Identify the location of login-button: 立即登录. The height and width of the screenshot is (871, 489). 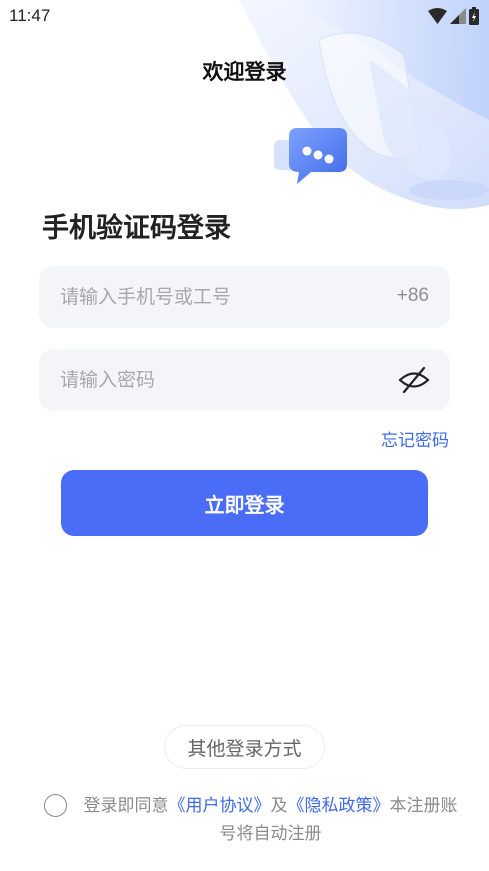
(244, 503).